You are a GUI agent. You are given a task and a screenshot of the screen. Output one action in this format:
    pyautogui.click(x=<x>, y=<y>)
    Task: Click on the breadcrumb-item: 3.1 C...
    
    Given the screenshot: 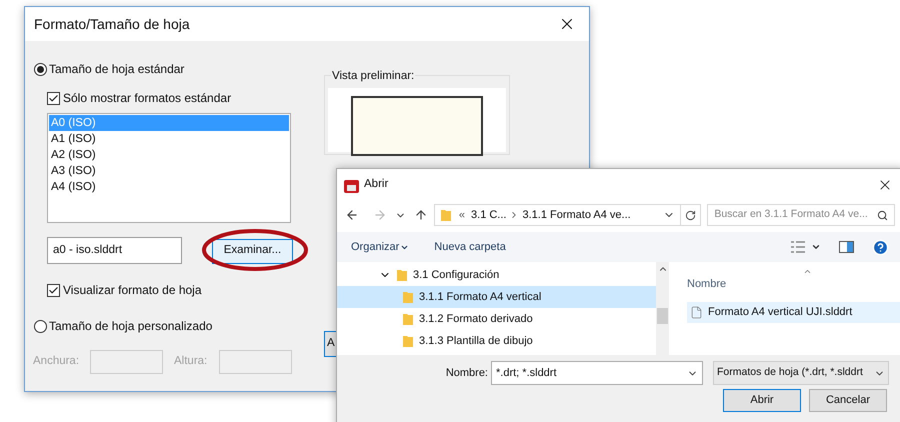 What is the action you would take?
    pyautogui.click(x=488, y=215)
    